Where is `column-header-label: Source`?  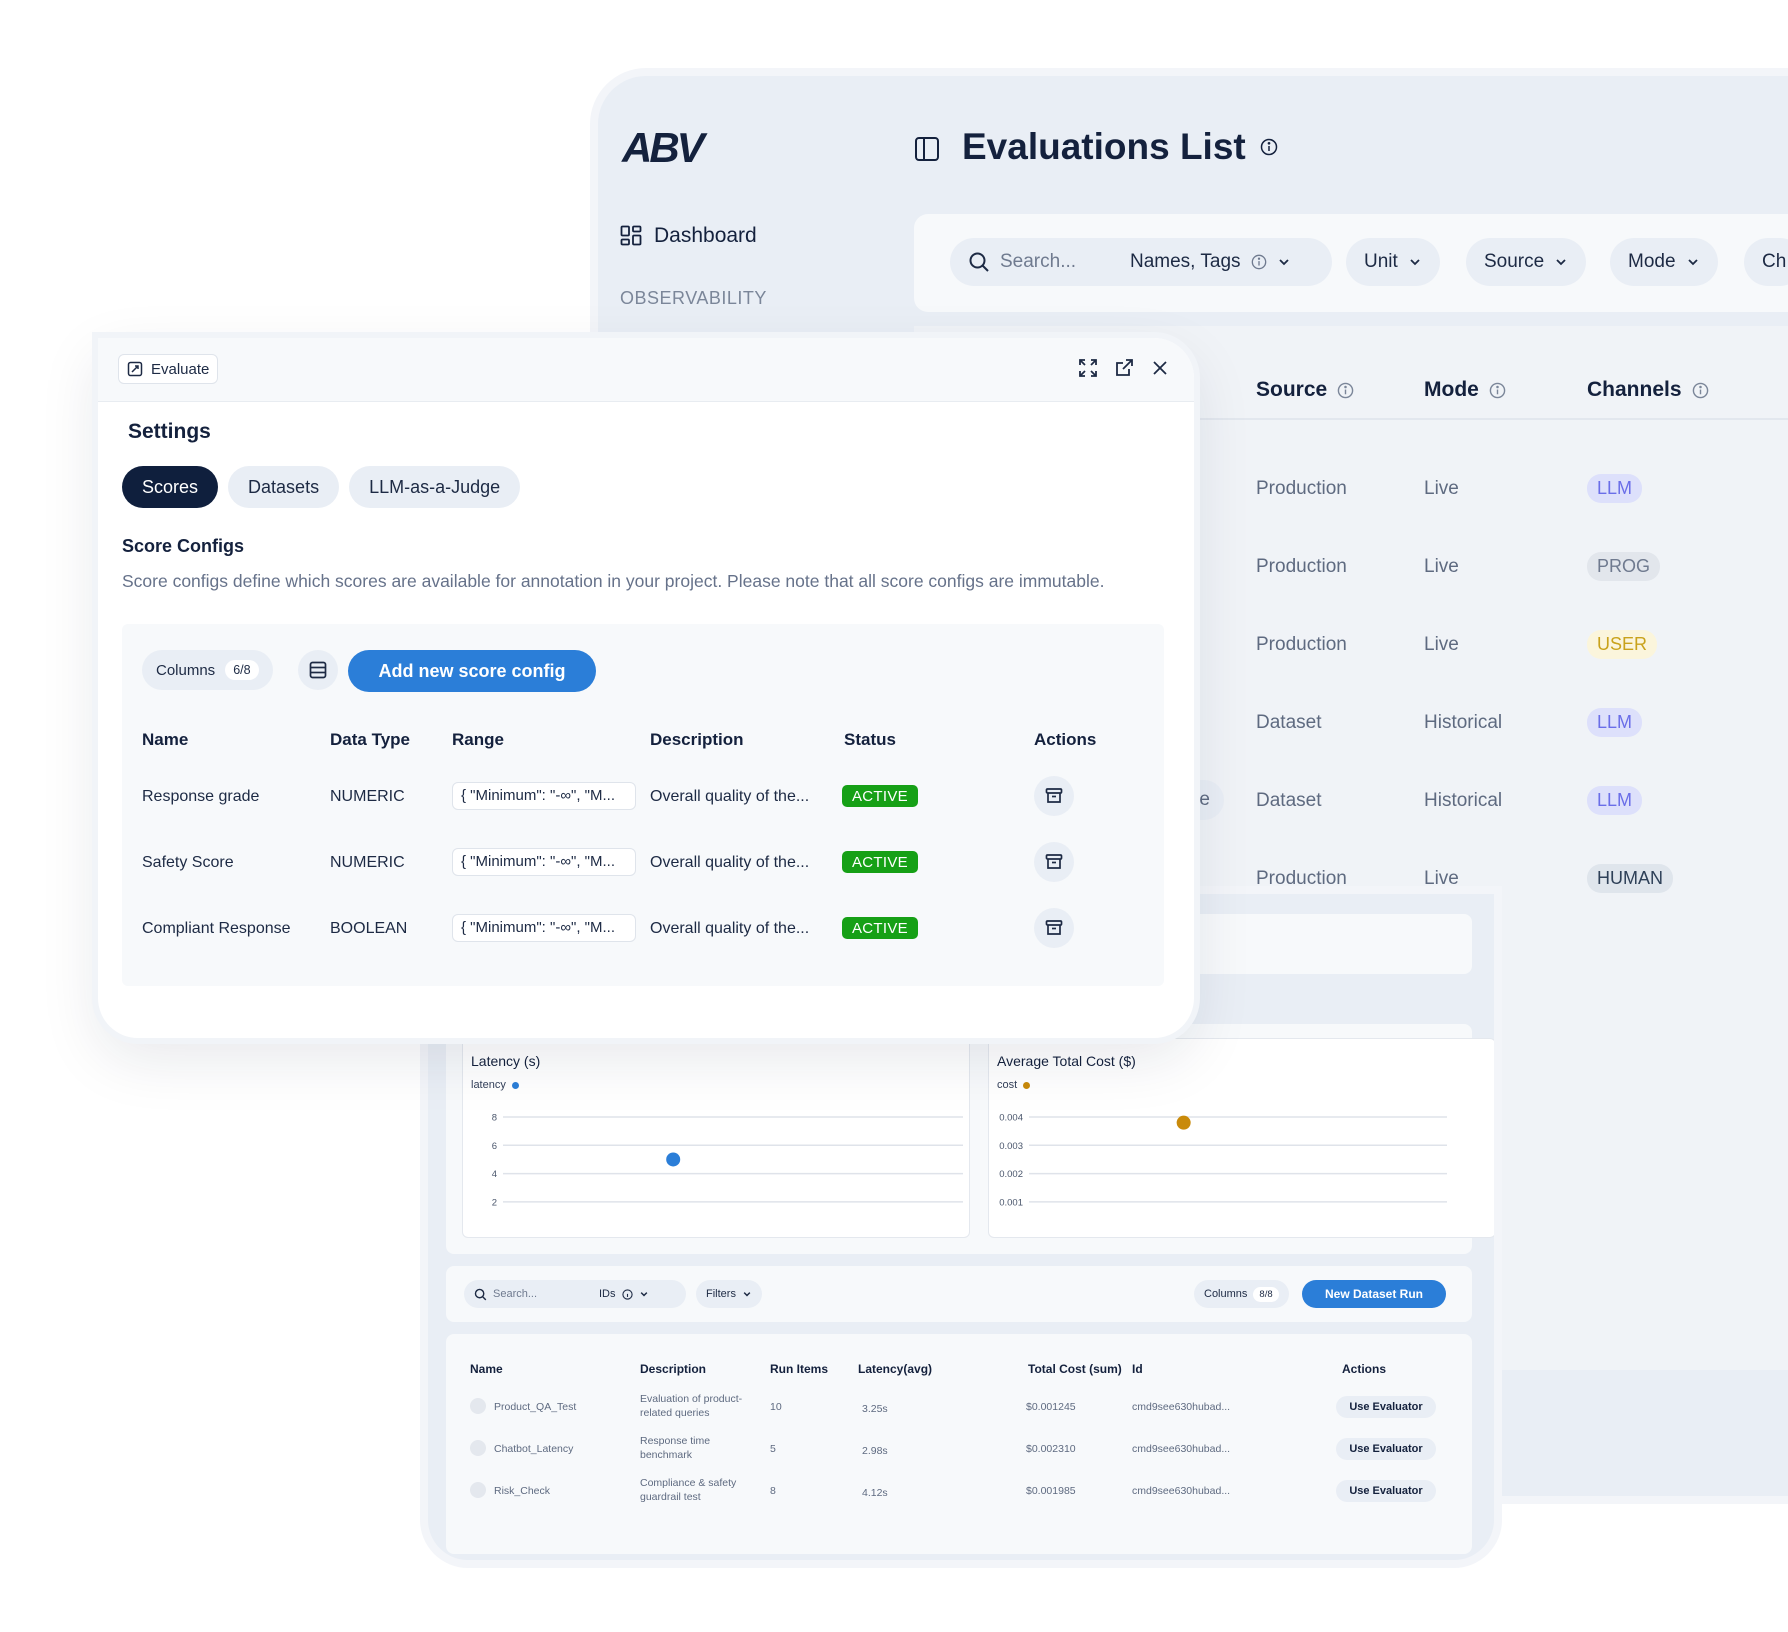 column-header-label: Source is located at coordinates (1292, 389).